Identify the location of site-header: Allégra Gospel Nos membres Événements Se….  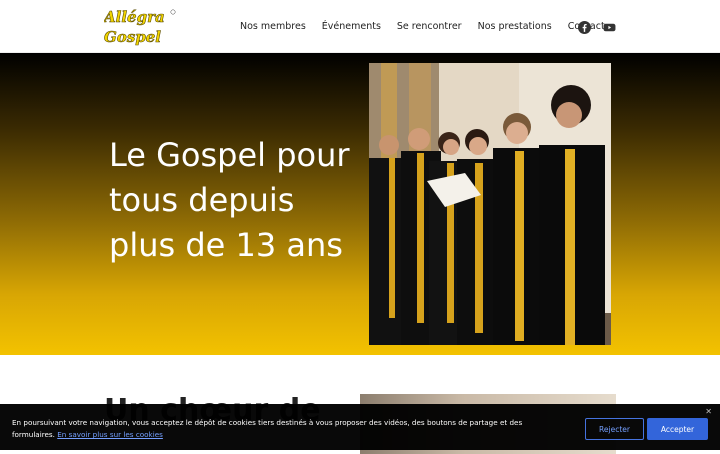
(360, 26).